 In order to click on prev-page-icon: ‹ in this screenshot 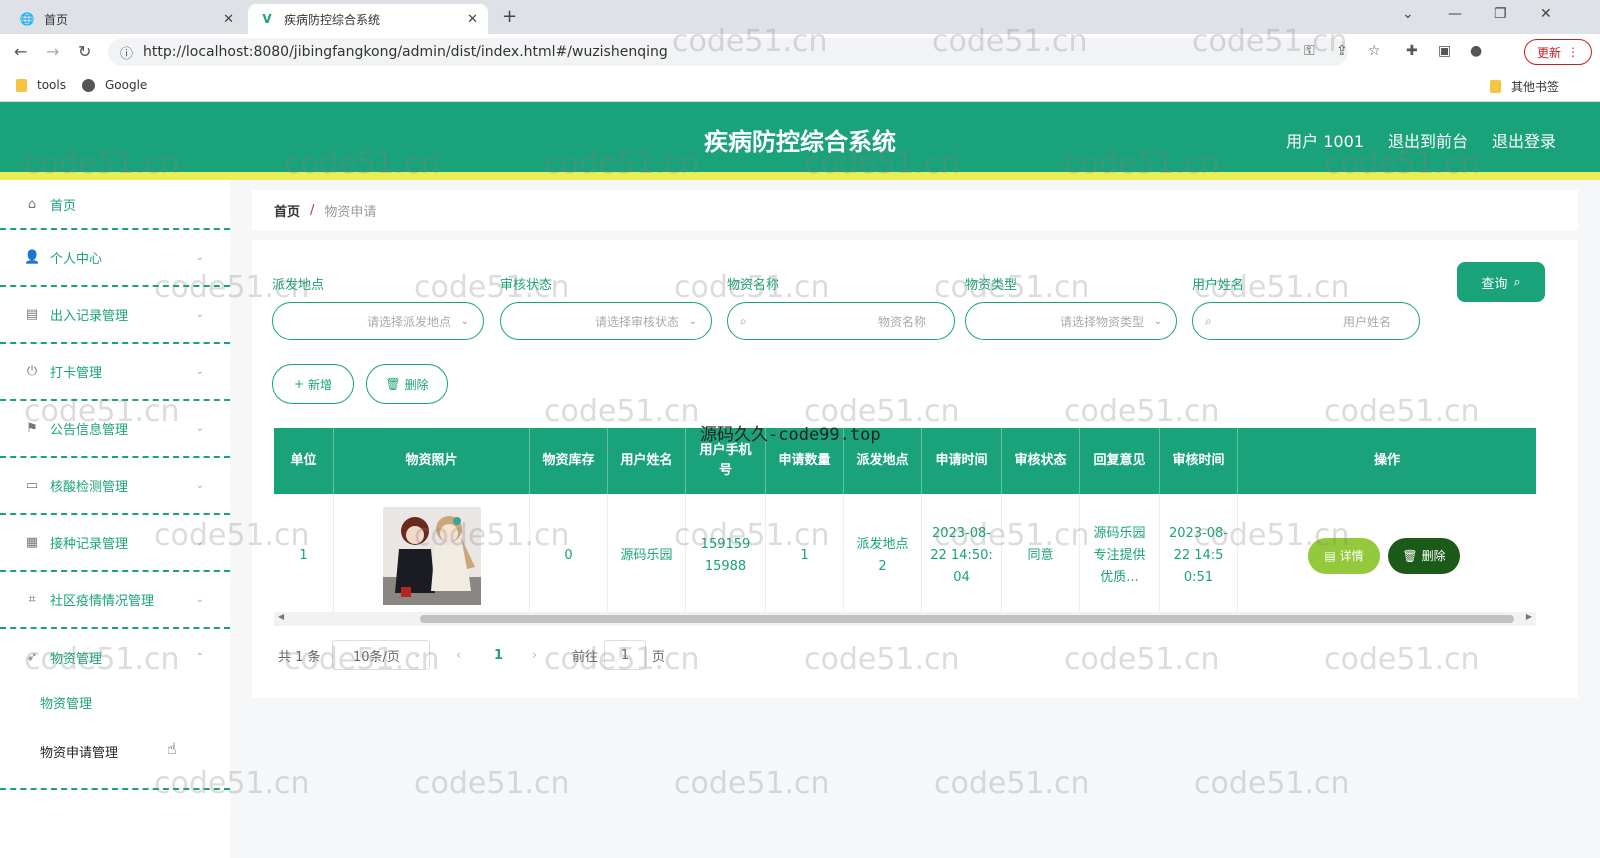, I will do `click(458, 655)`.